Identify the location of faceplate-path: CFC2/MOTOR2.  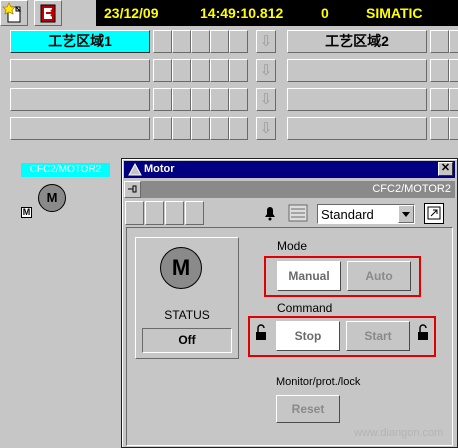
(411, 189).